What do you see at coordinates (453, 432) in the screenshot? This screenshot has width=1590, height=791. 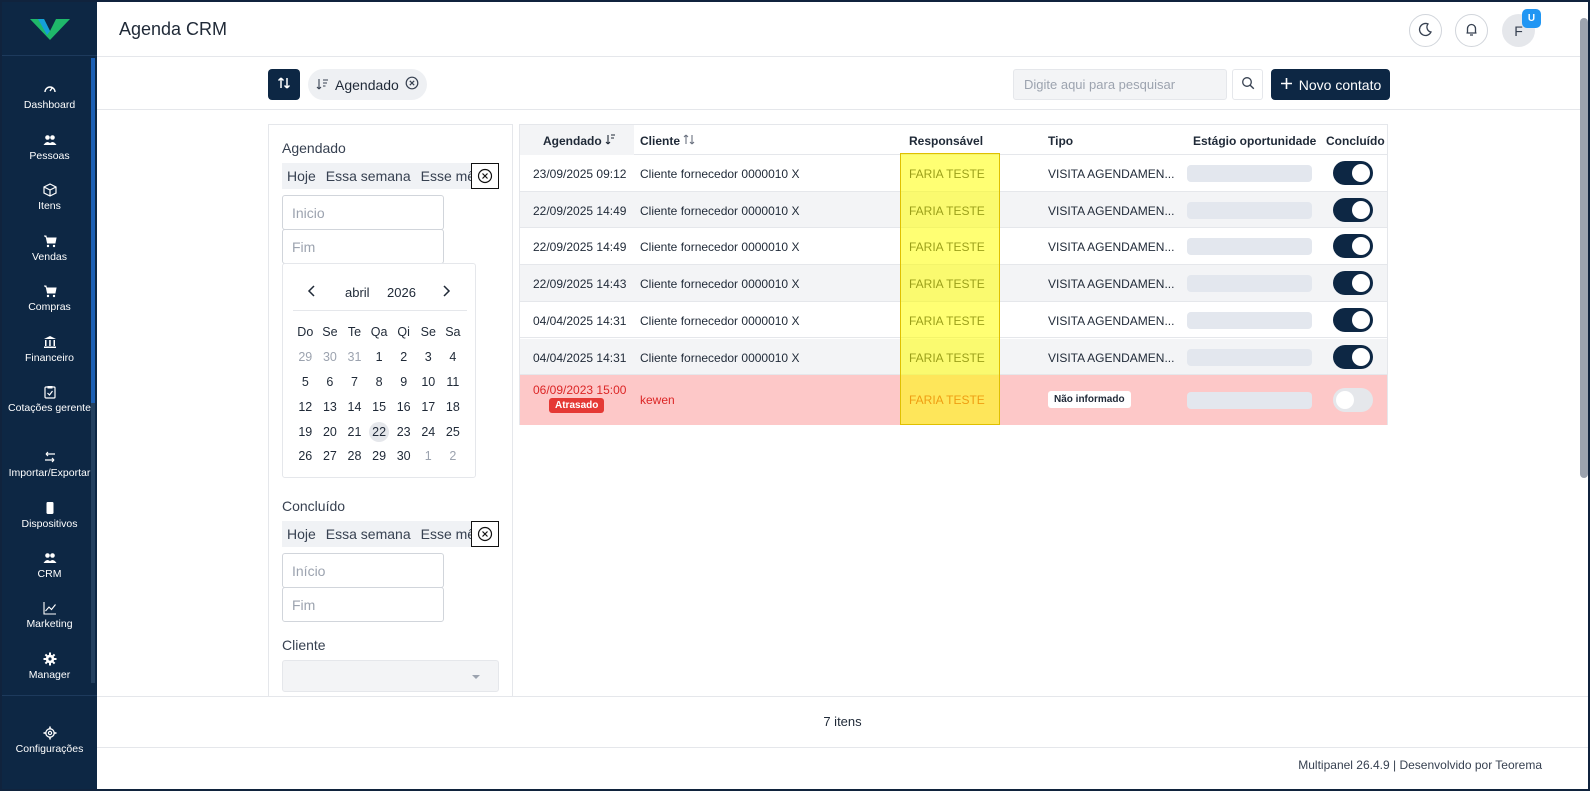 I see `calendar-day: 25` at bounding box center [453, 432].